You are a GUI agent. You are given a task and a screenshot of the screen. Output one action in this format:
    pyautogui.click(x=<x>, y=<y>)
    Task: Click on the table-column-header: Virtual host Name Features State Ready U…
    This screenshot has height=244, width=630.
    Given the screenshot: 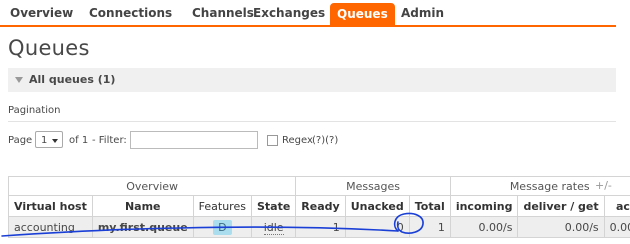 What is the action you would take?
    pyautogui.click(x=319, y=206)
    